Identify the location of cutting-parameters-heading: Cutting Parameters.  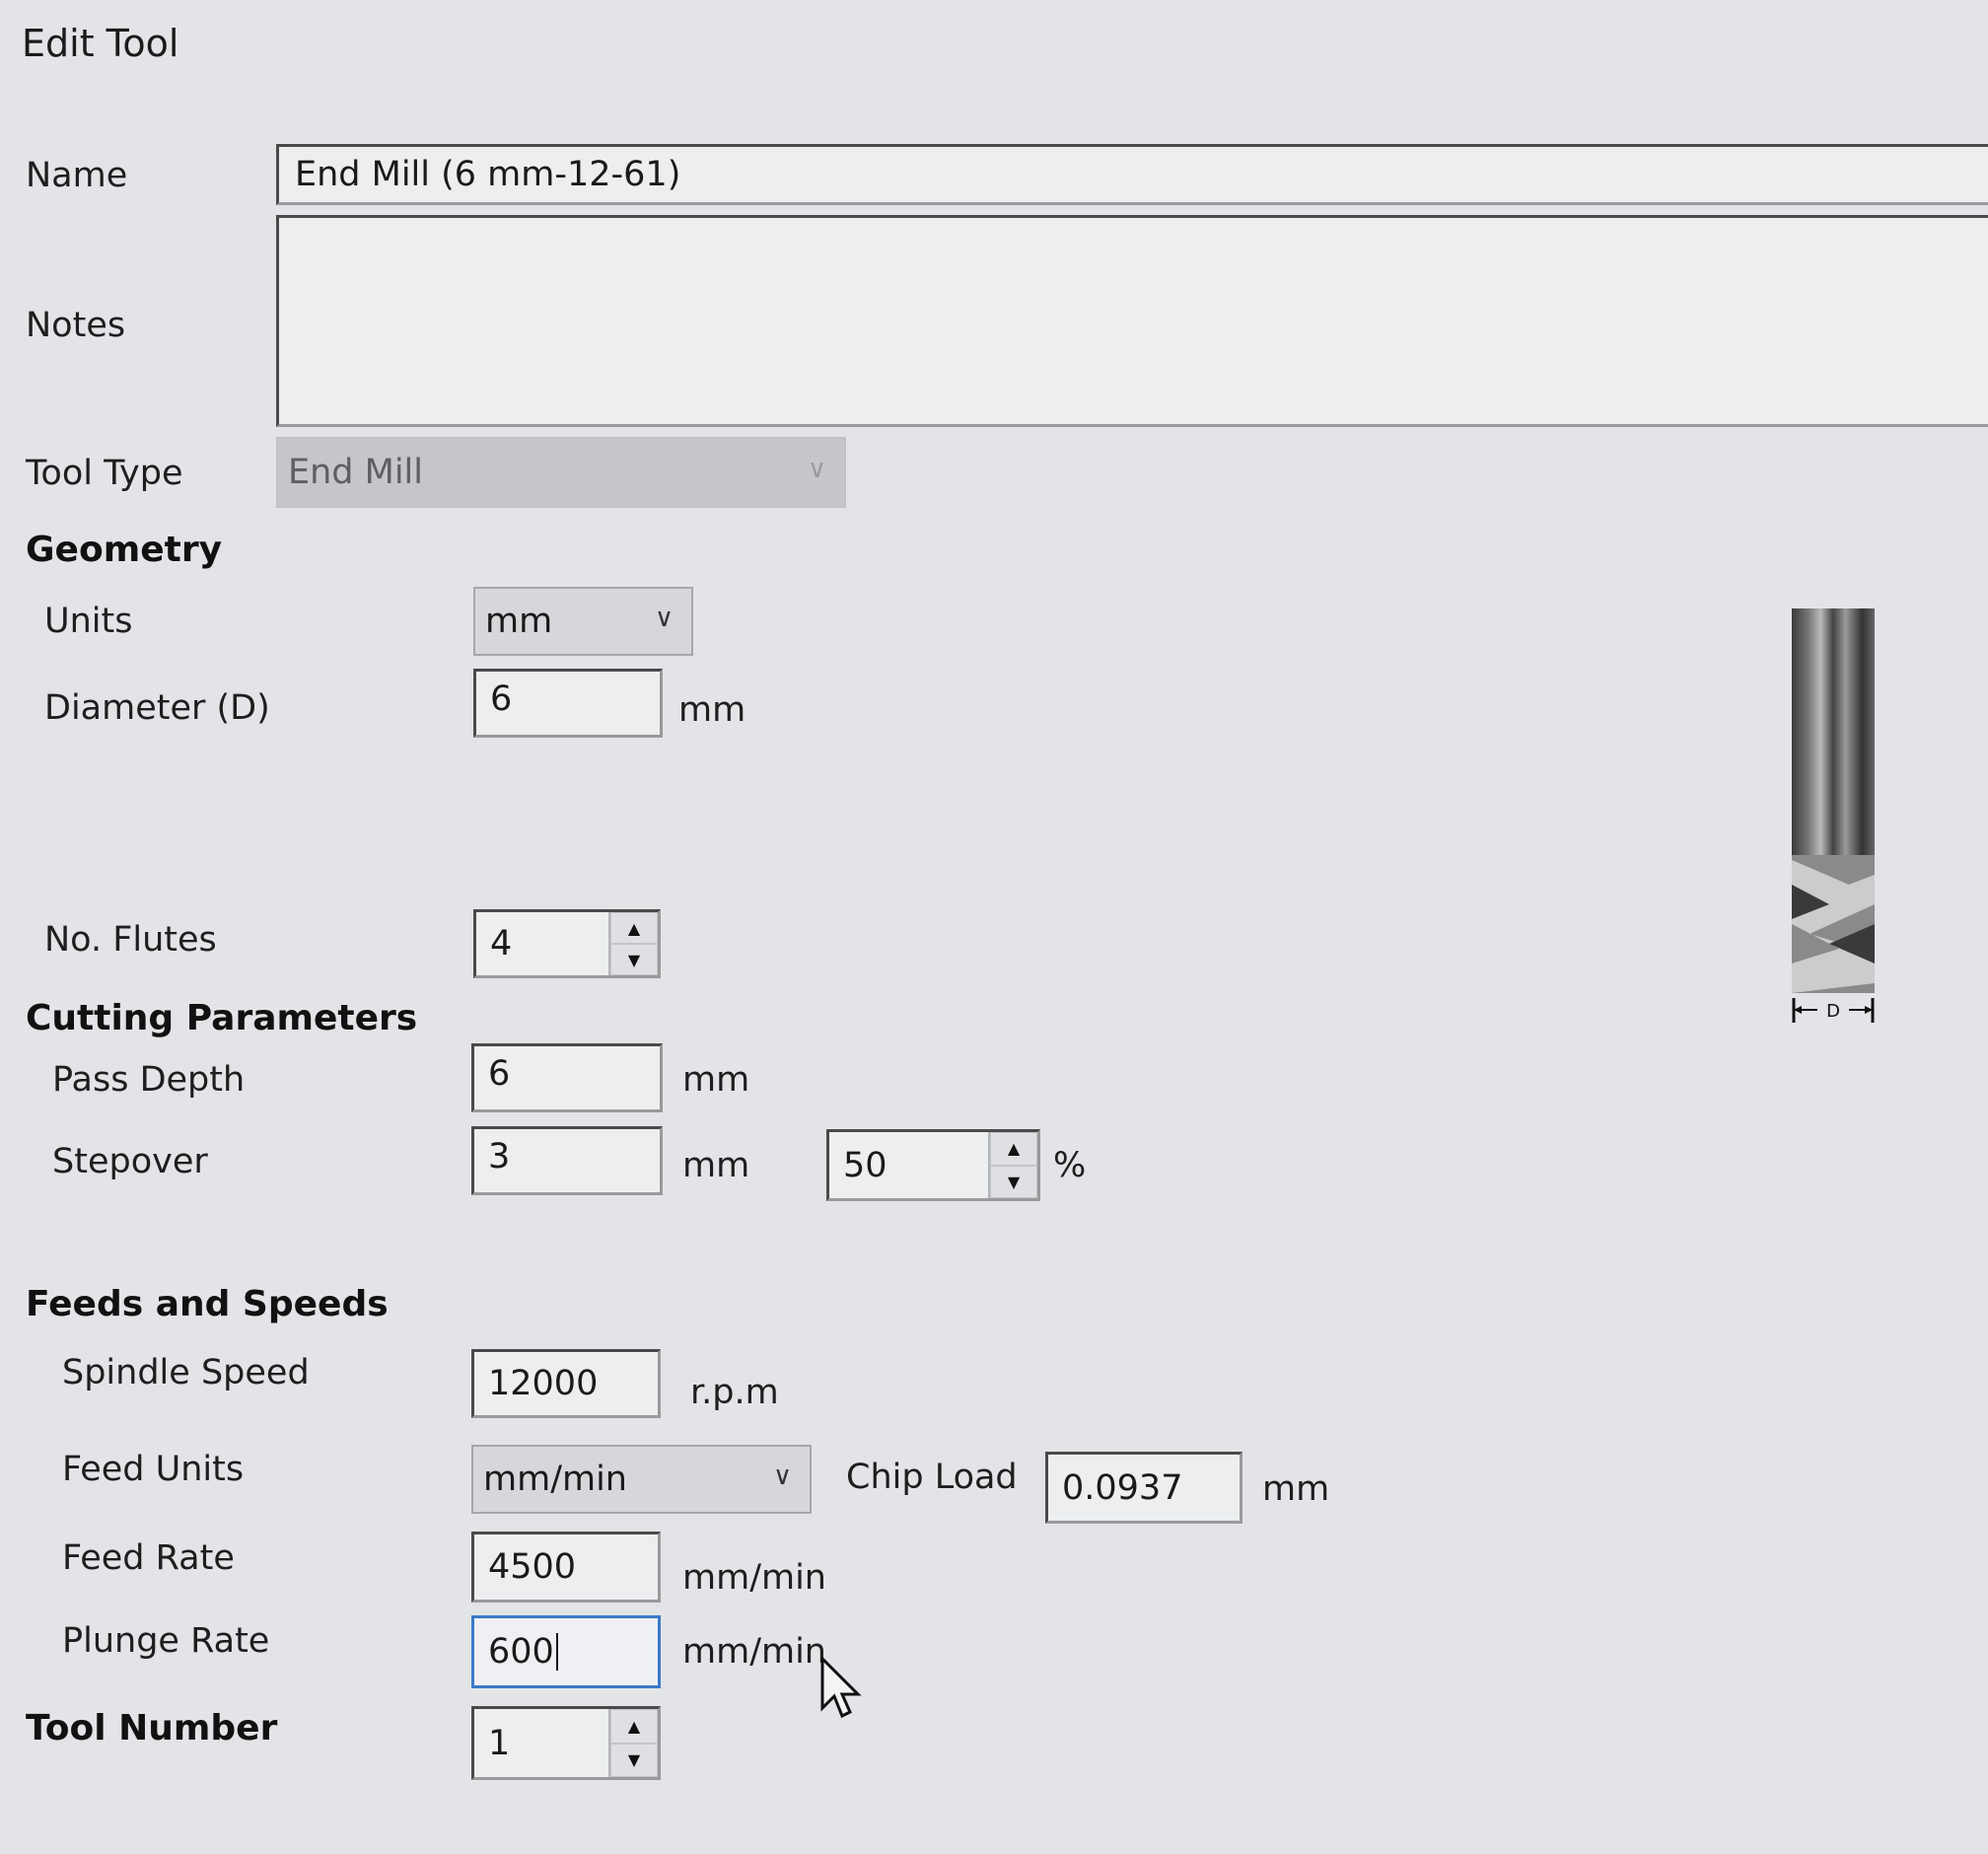
(222, 1018).